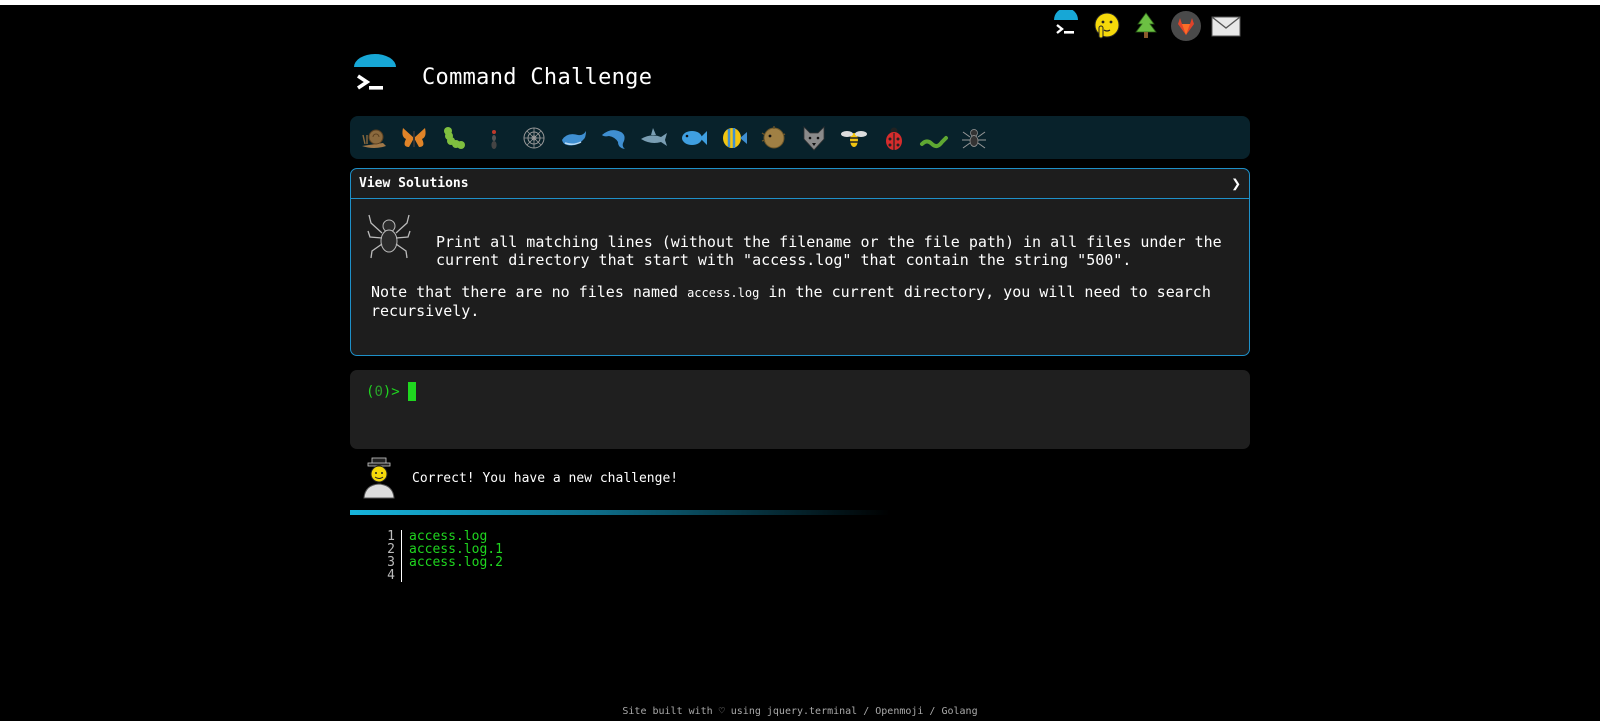  I want to click on worm-icon, so click(934, 138).